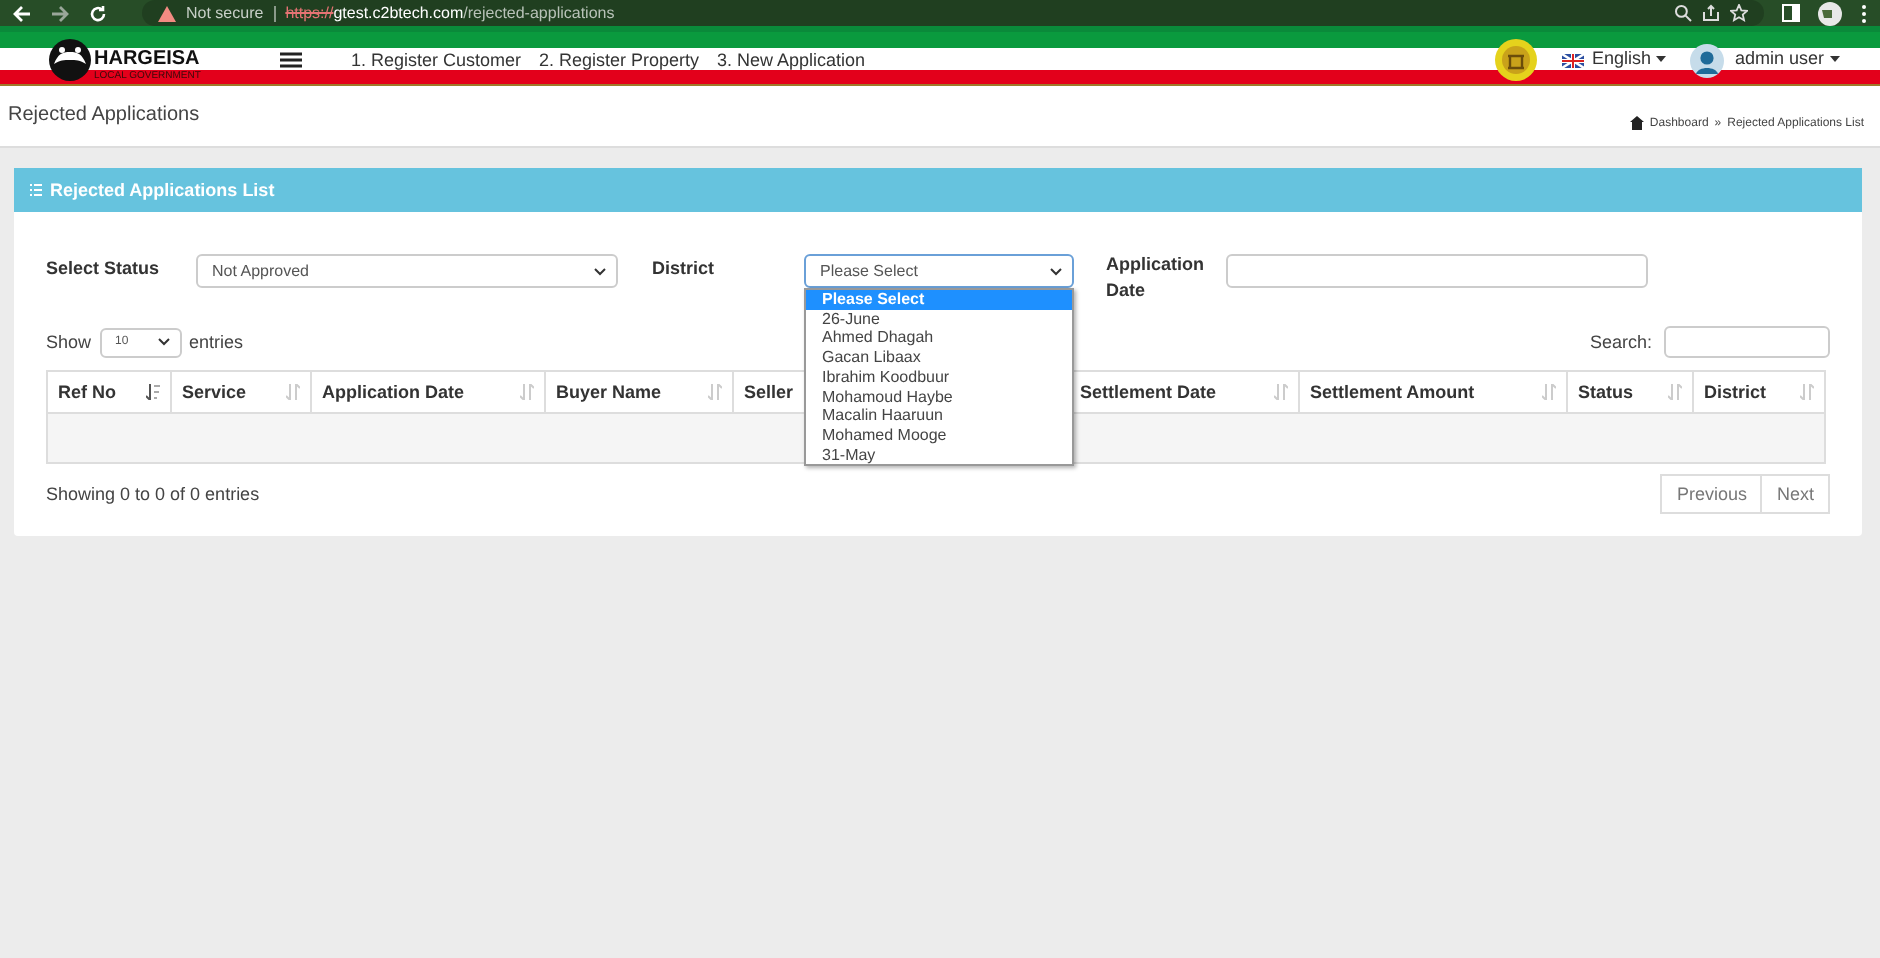 This screenshot has height=958, width=1880. Describe the element at coordinates (69, 342) in the screenshot. I see `show-label: Show` at that location.